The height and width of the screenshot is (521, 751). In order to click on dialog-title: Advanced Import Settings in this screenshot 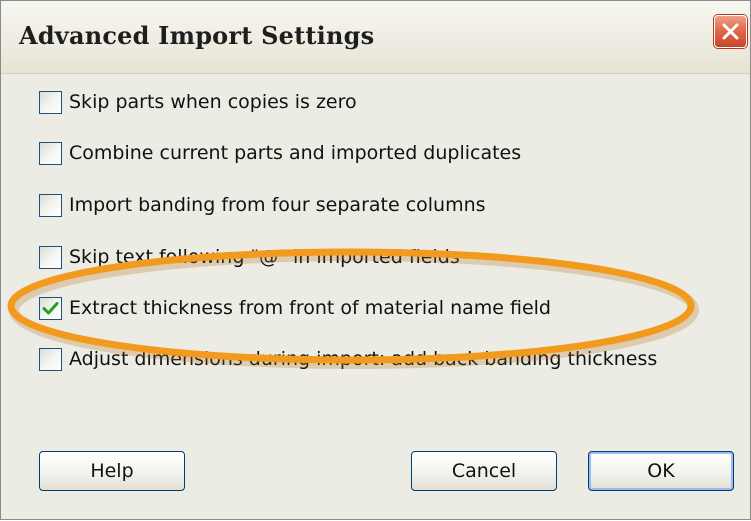, I will do `click(197, 35)`.